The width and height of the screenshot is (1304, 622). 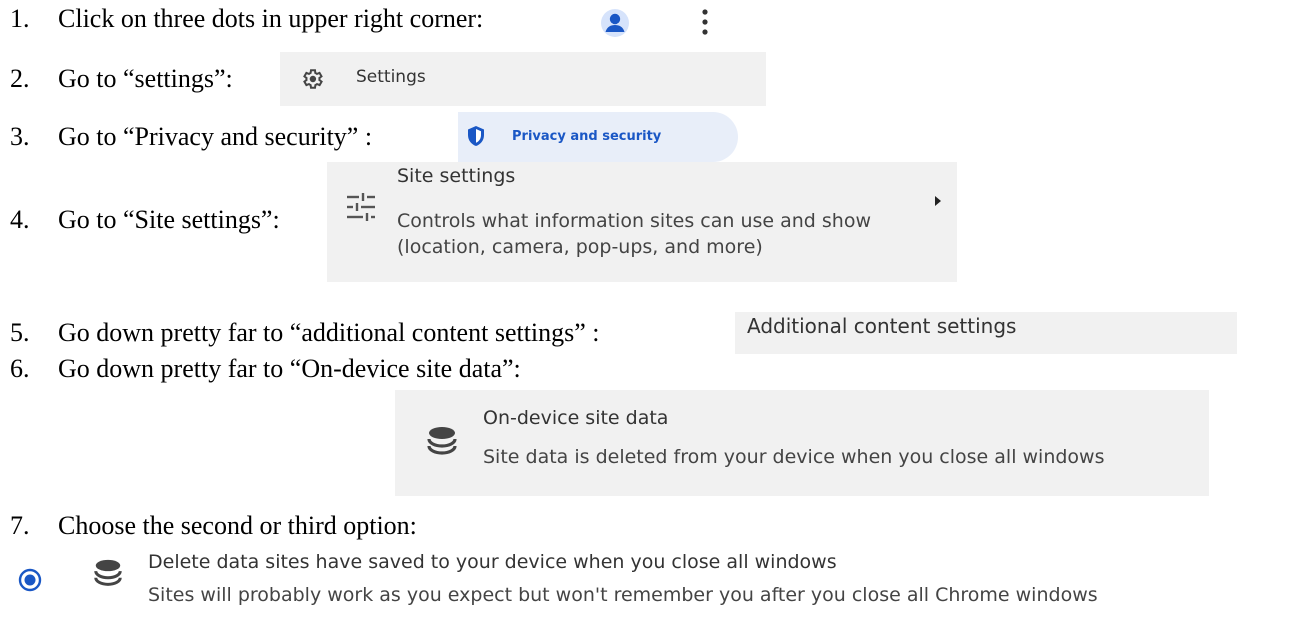 What do you see at coordinates (169, 219) in the screenshot?
I see `step-text: Go to “Site settings”:` at bounding box center [169, 219].